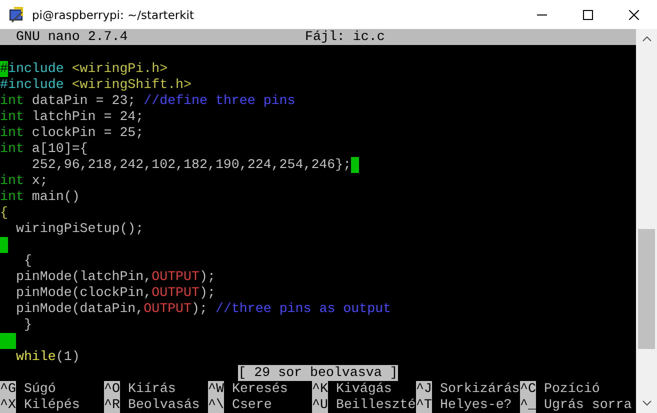 The height and width of the screenshot is (413, 657). I want to click on code-text: while, so click(35, 357).